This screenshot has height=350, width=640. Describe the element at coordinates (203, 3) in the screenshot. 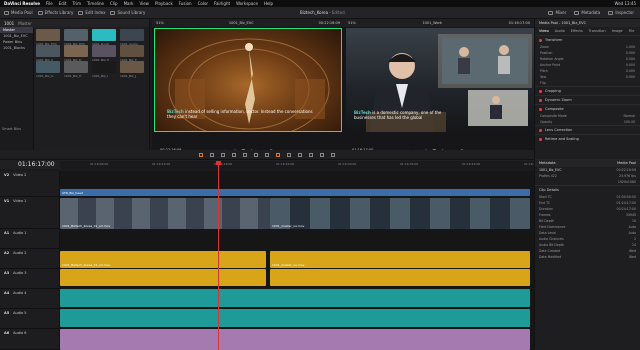

I see `menu-color: Color` at that location.